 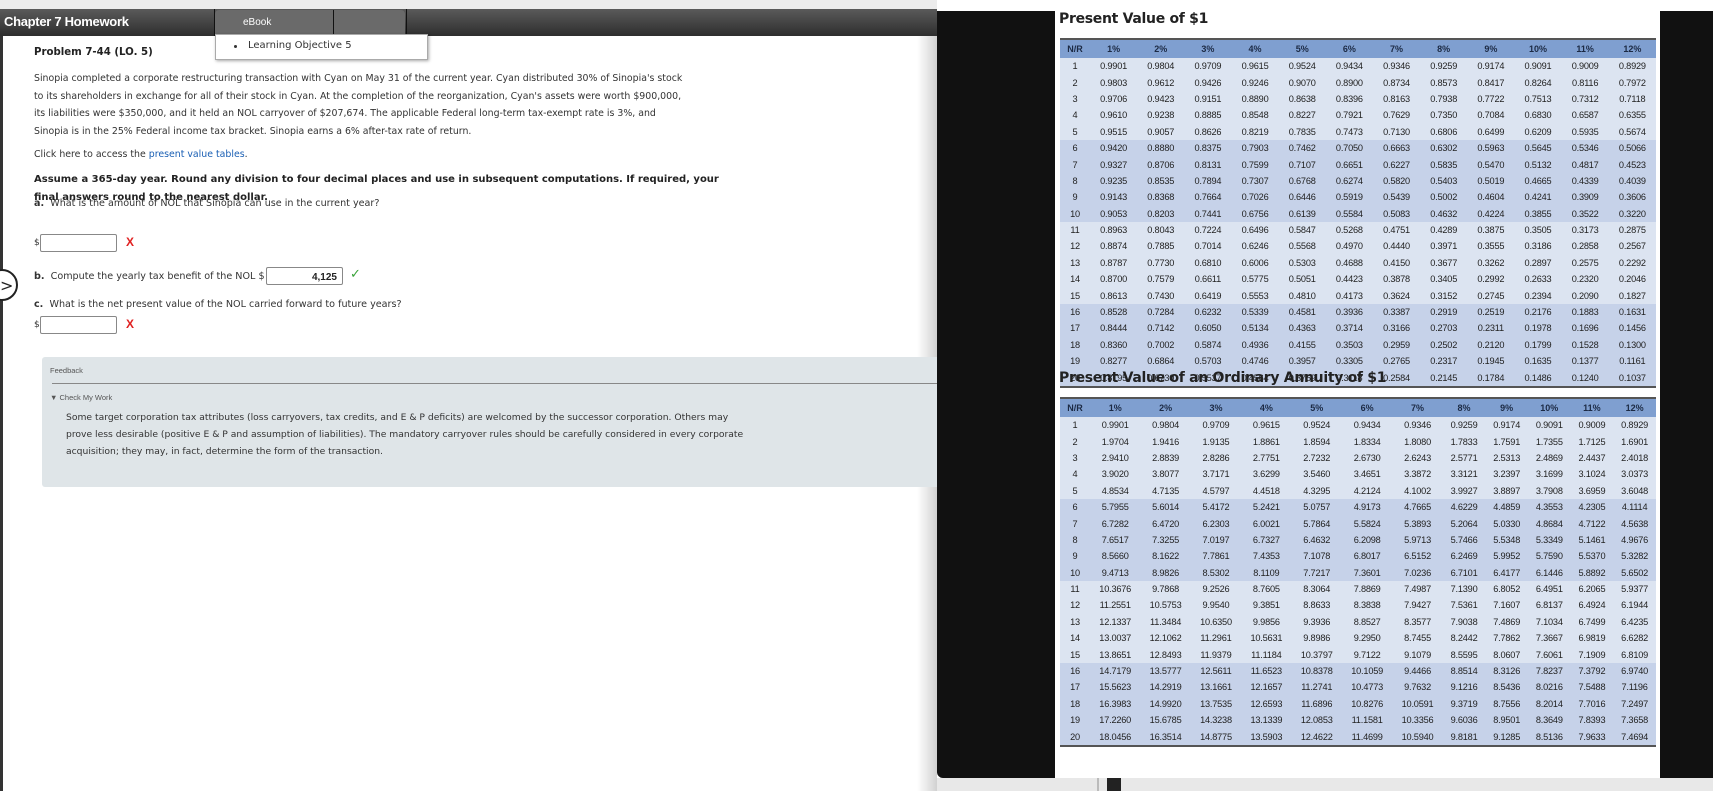 I want to click on present-value-tables-link: present value tables, so click(x=197, y=154).